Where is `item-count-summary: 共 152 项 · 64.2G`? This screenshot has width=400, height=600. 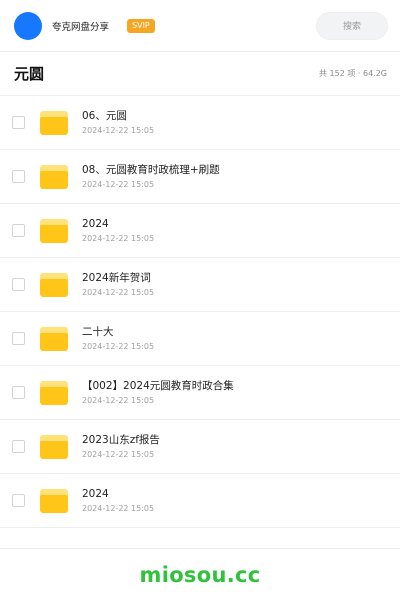
item-count-summary: 共 152 项 · 64.2G is located at coordinates (353, 73).